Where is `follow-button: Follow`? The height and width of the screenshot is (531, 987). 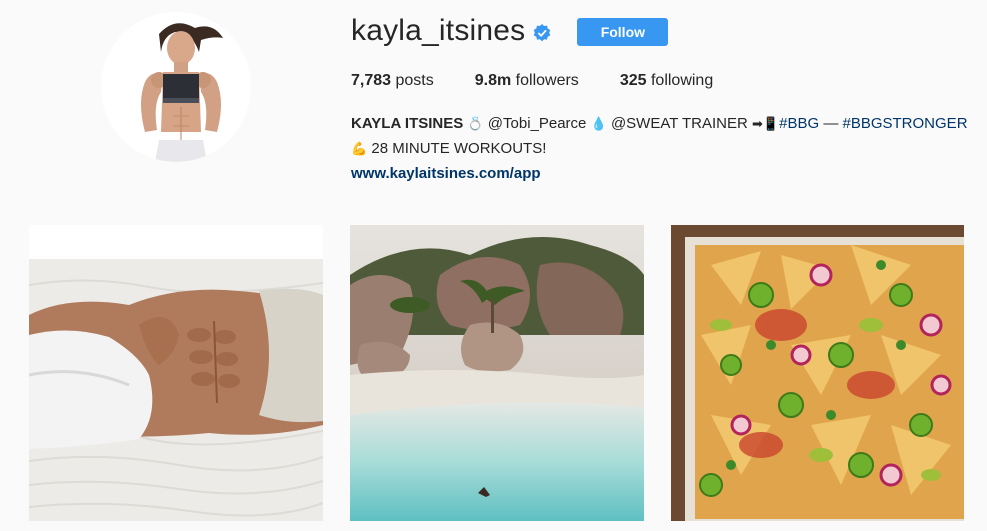
follow-button: Follow is located at coordinates (623, 32).